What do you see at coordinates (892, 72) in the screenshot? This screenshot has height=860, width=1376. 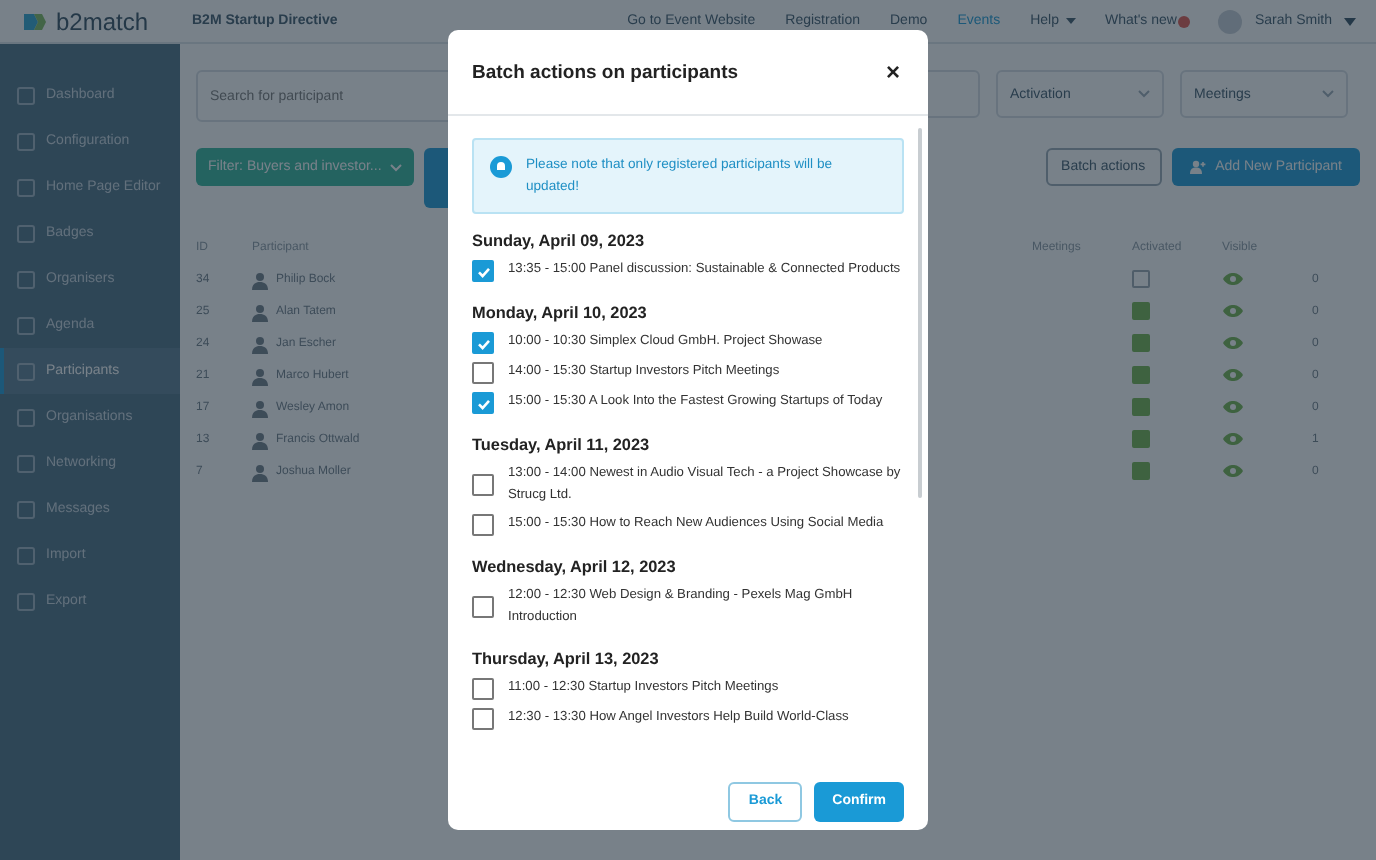 I see `close-button: ×` at bounding box center [892, 72].